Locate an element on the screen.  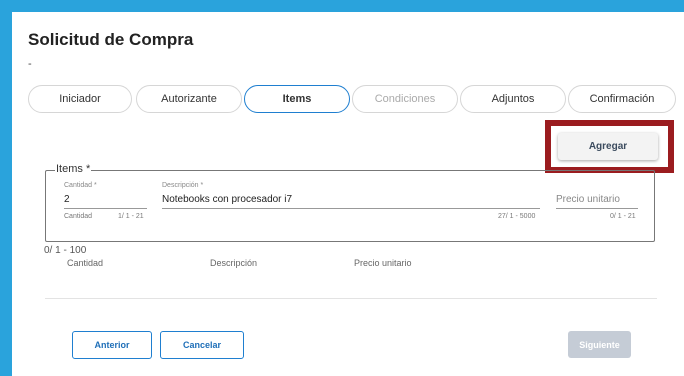
tab-items: Items is located at coordinates (297, 99).